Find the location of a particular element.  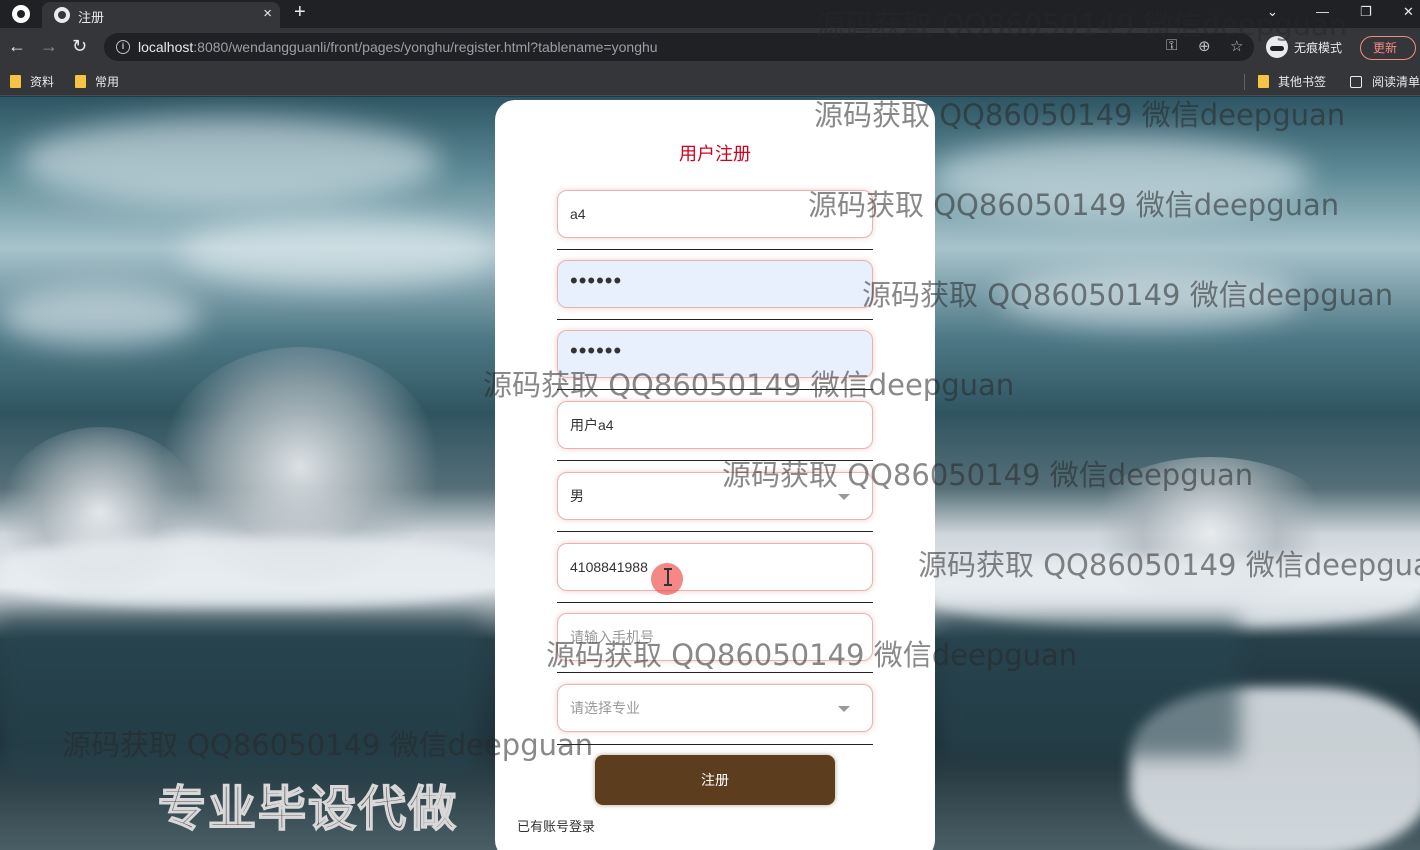

back-icon: ← is located at coordinates (17, 46).